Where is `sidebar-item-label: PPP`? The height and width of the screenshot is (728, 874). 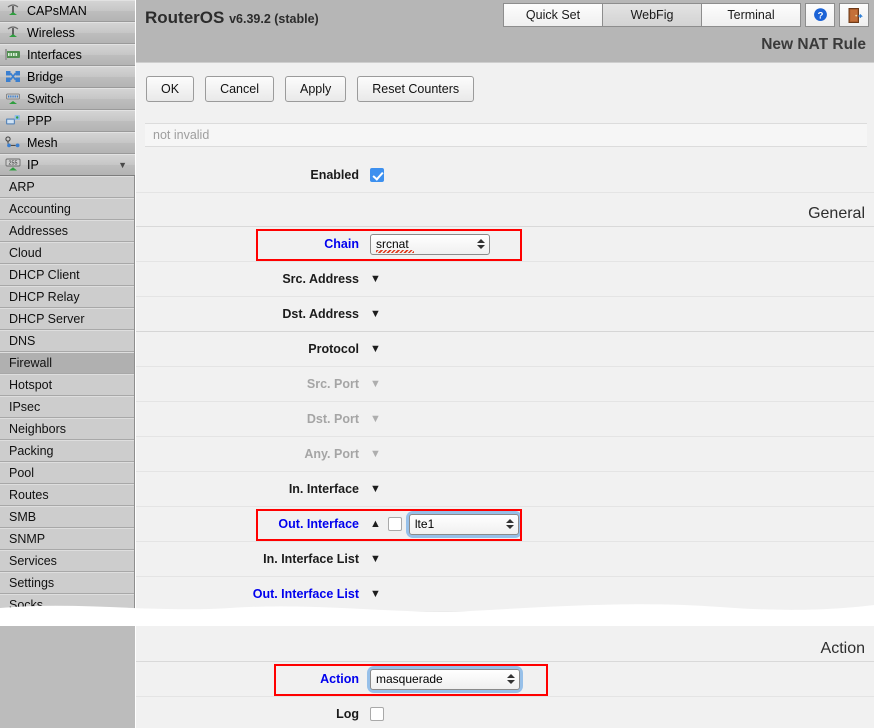
sidebar-item-label: PPP is located at coordinates (40, 120).